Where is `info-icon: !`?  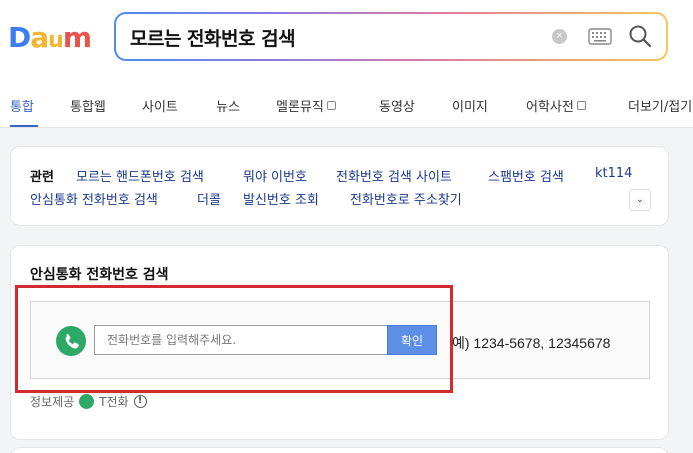
info-icon: ! is located at coordinates (140, 401).